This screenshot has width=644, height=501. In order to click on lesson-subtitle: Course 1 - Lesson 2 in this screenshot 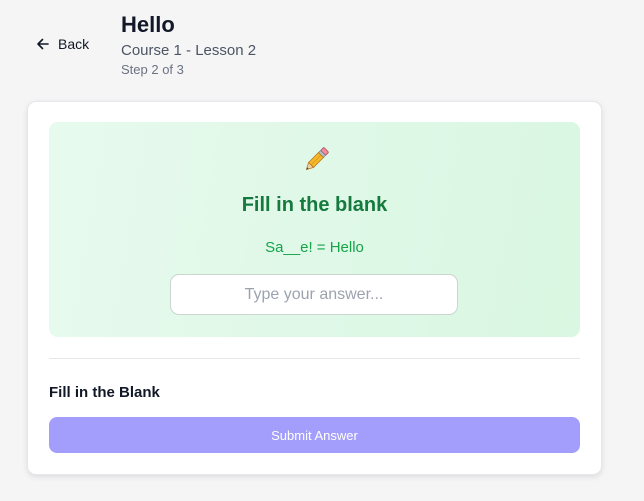, I will do `click(189, 50)`.